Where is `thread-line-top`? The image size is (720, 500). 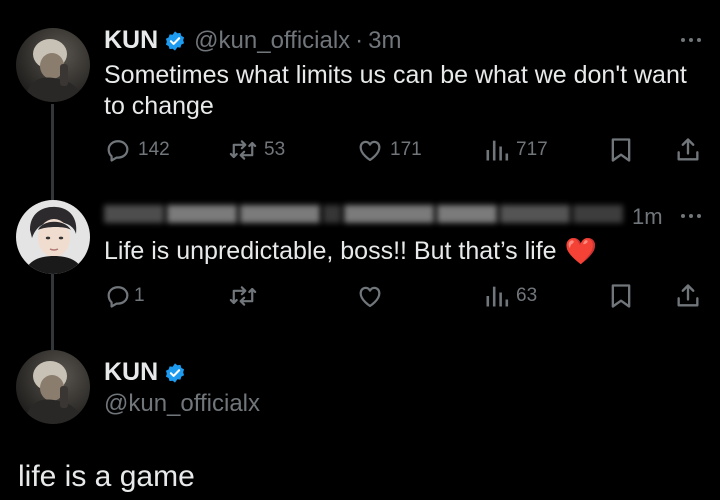
thread-line-top is located at coordinates (52, 152).